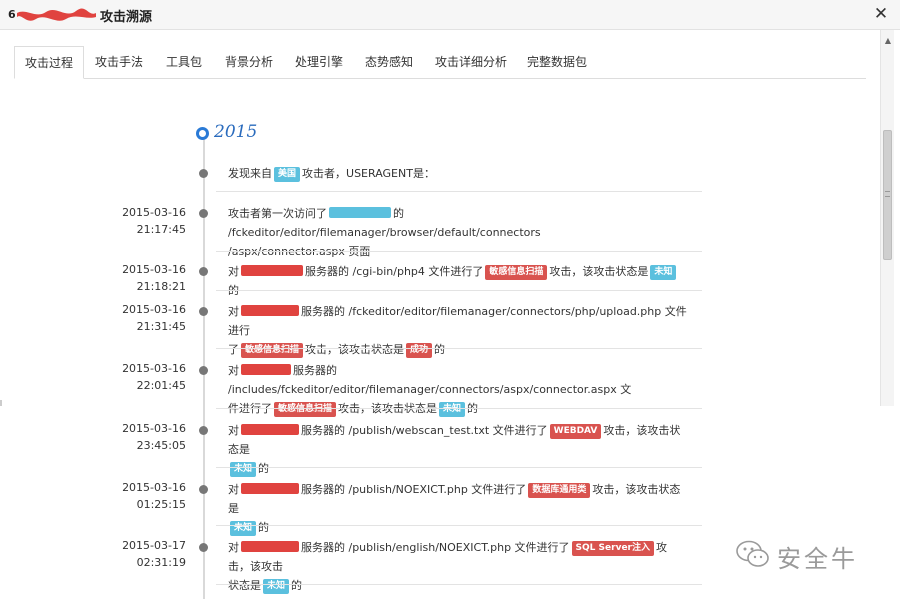 This screenshot has width=900, height=599. What do you see at coordinates (559, 490) in the screenshot?
I see `attack-type-badge: 数据库通用类` at bounding box center [559, 490].